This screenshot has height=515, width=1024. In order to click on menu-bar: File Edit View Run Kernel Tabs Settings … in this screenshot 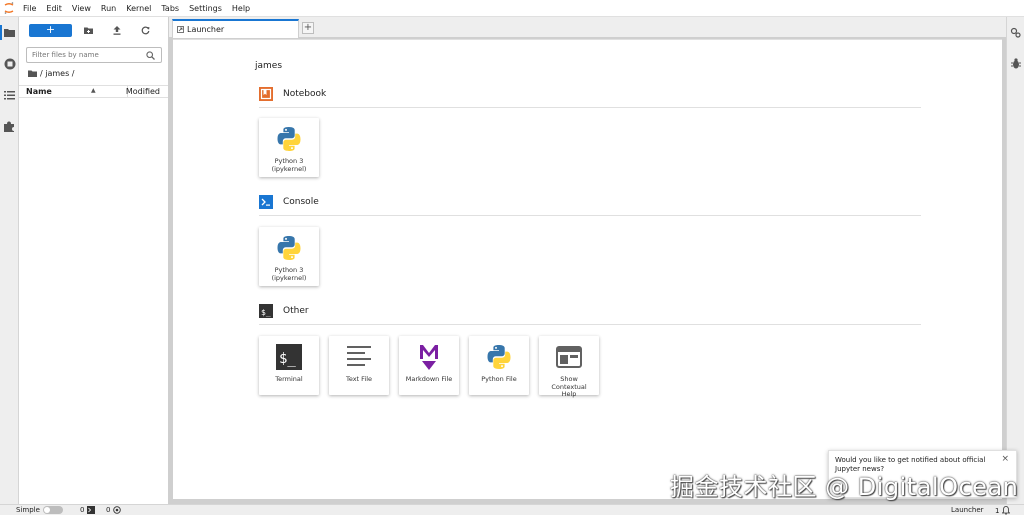, I will do `click(512, 8)`.